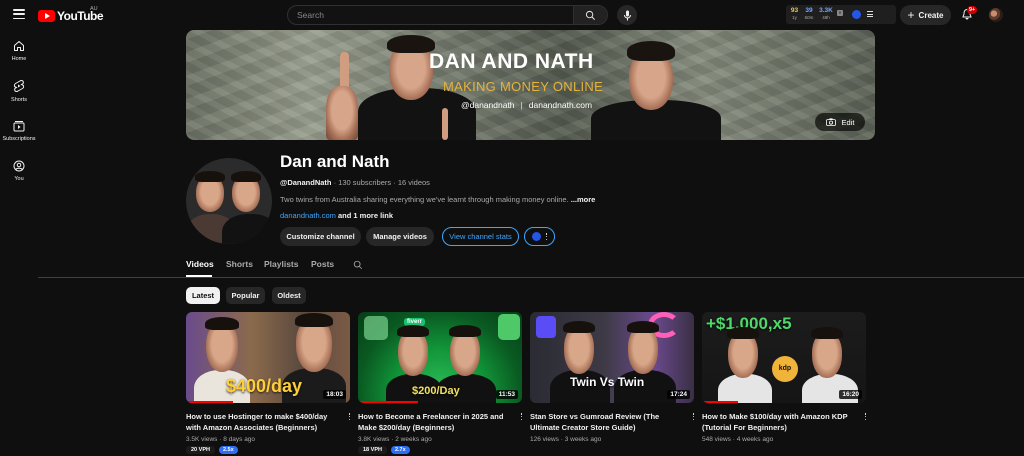 This screenshot has width=1024, height=456. What do you see at coordinates (566, 439) in the screenshot?
I see `video-meta: 126 views · 3 weeks ago` at bounding box center [566, 439].